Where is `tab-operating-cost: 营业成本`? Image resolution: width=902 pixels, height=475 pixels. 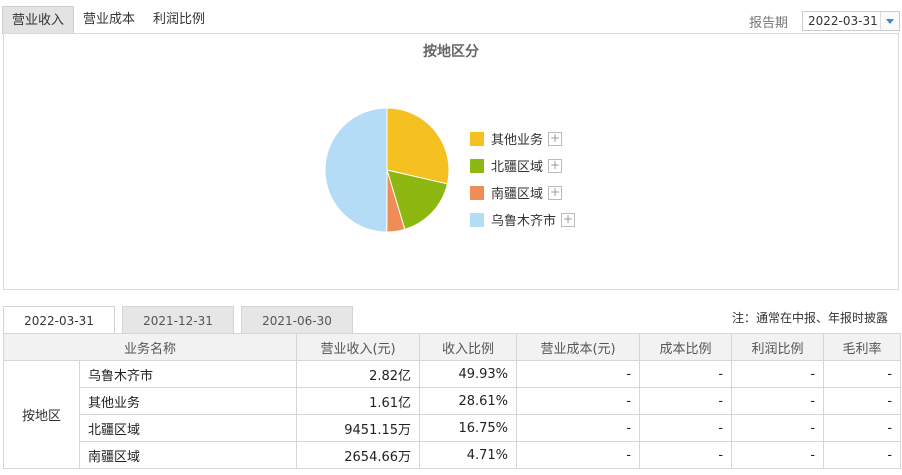
tab-operating-cost: 营业成本 is located at coordinates (109, 20).